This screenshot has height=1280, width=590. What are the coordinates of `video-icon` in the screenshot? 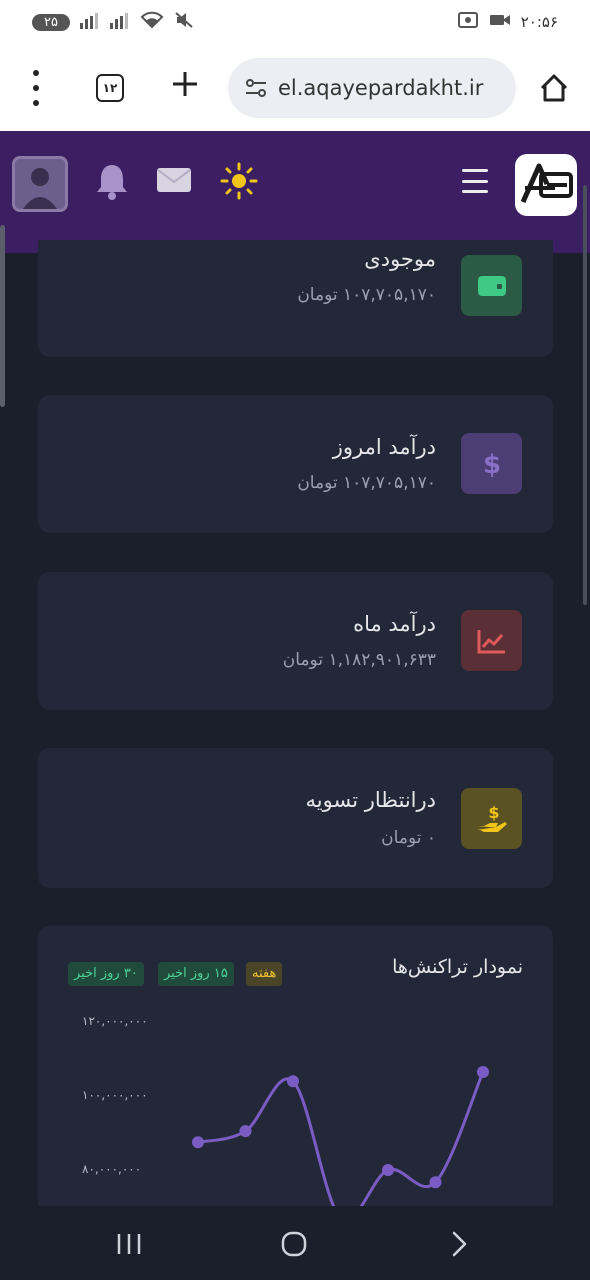 It's located at (500, 22).